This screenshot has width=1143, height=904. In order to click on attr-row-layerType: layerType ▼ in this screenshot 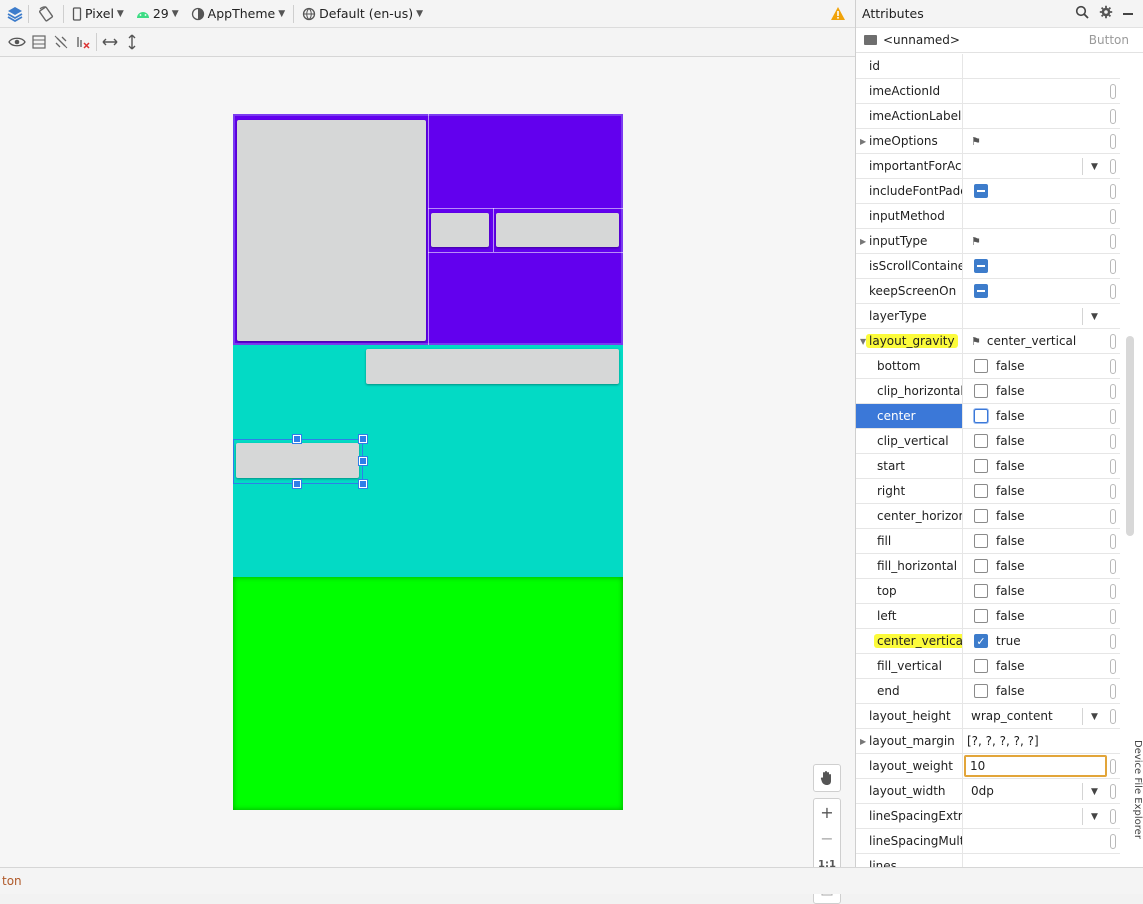, I will do `click(988, 316)`.